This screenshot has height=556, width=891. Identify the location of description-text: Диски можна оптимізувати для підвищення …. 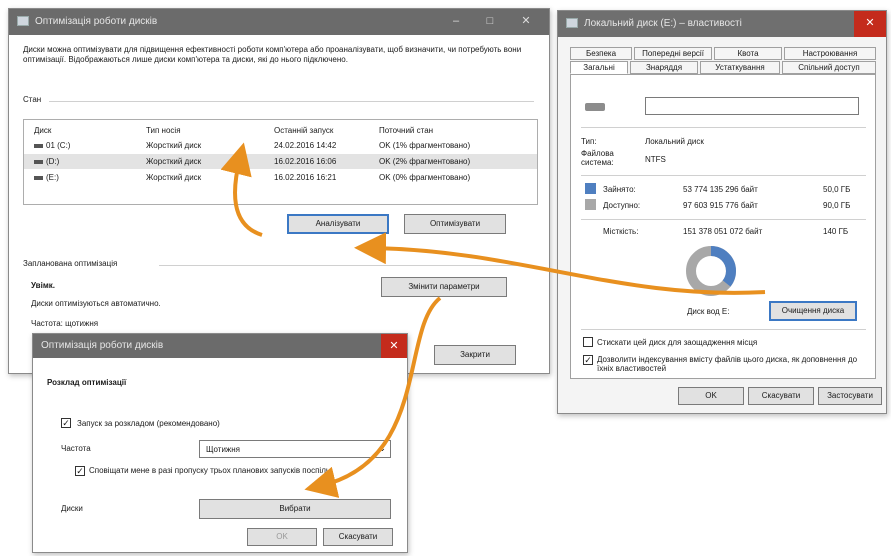
(272, 54).